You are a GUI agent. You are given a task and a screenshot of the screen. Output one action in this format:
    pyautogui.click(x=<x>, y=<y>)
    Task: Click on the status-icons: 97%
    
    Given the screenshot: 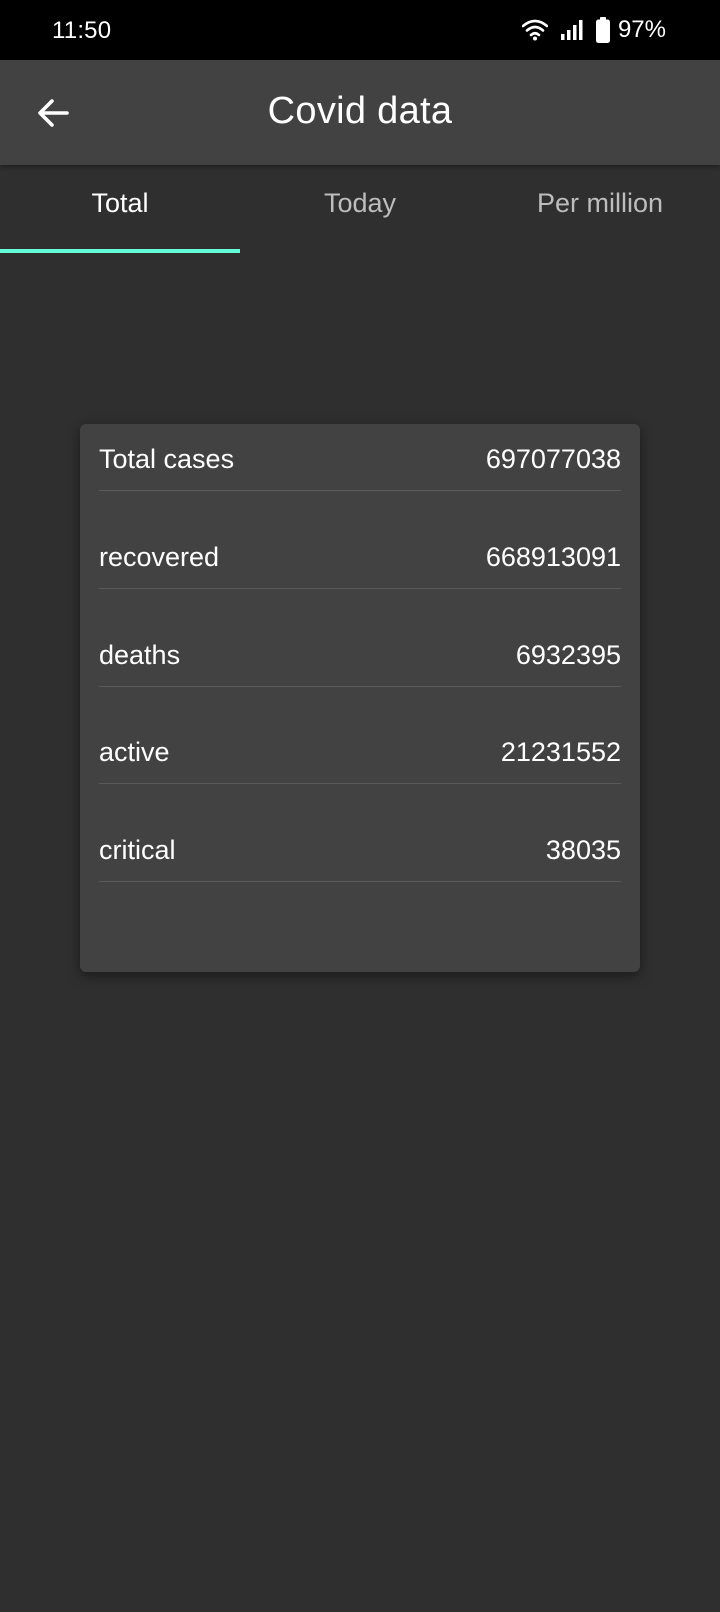 What is the action you would take?
    pyautogui.click(x=593, y=30)
    